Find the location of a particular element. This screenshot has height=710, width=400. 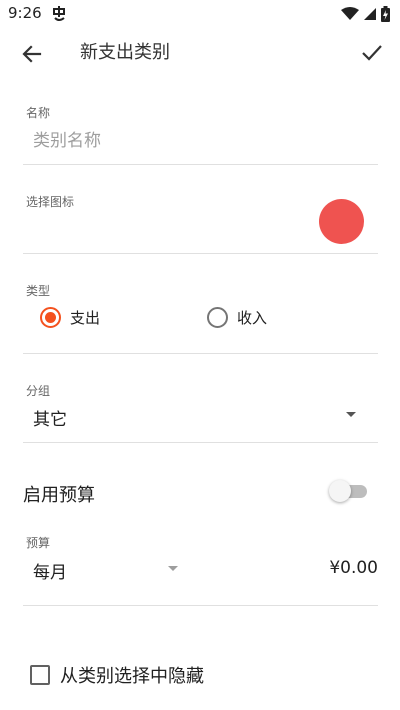

type-option-label: 支出 is located at coordinates (85, 317).